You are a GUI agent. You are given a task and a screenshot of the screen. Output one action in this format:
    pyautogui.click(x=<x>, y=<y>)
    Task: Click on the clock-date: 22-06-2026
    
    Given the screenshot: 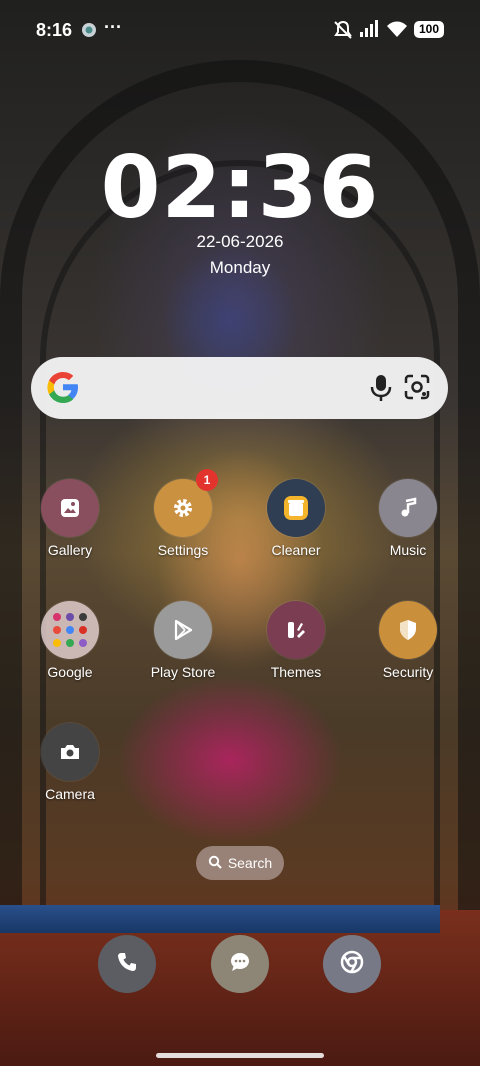 What is the action you would take?
    pyautogui.click(x=240, y=241)
    